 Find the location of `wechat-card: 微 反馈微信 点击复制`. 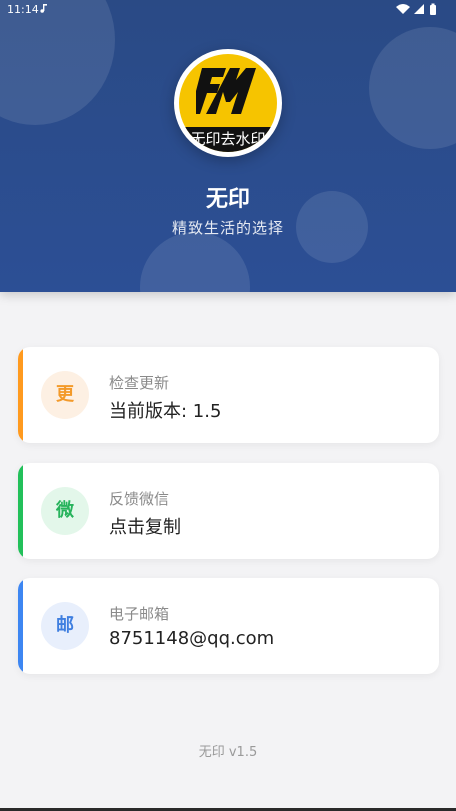

wechat-card: 微 反馈微信 点击复制 is located at coordinates (228, 511).